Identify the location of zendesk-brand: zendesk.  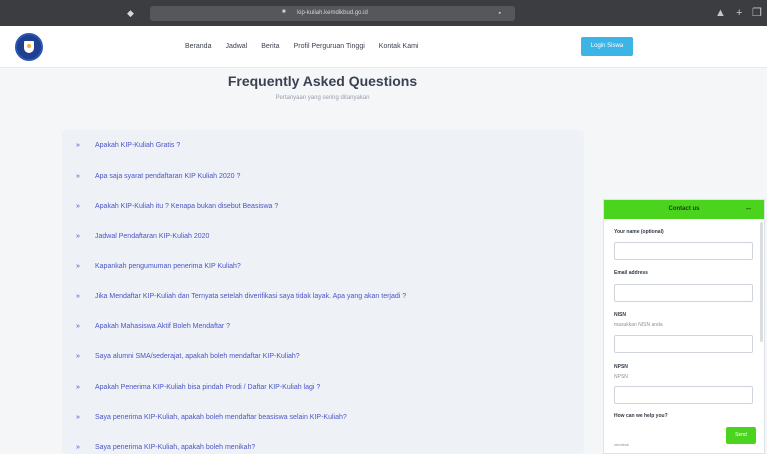
(621, 444).